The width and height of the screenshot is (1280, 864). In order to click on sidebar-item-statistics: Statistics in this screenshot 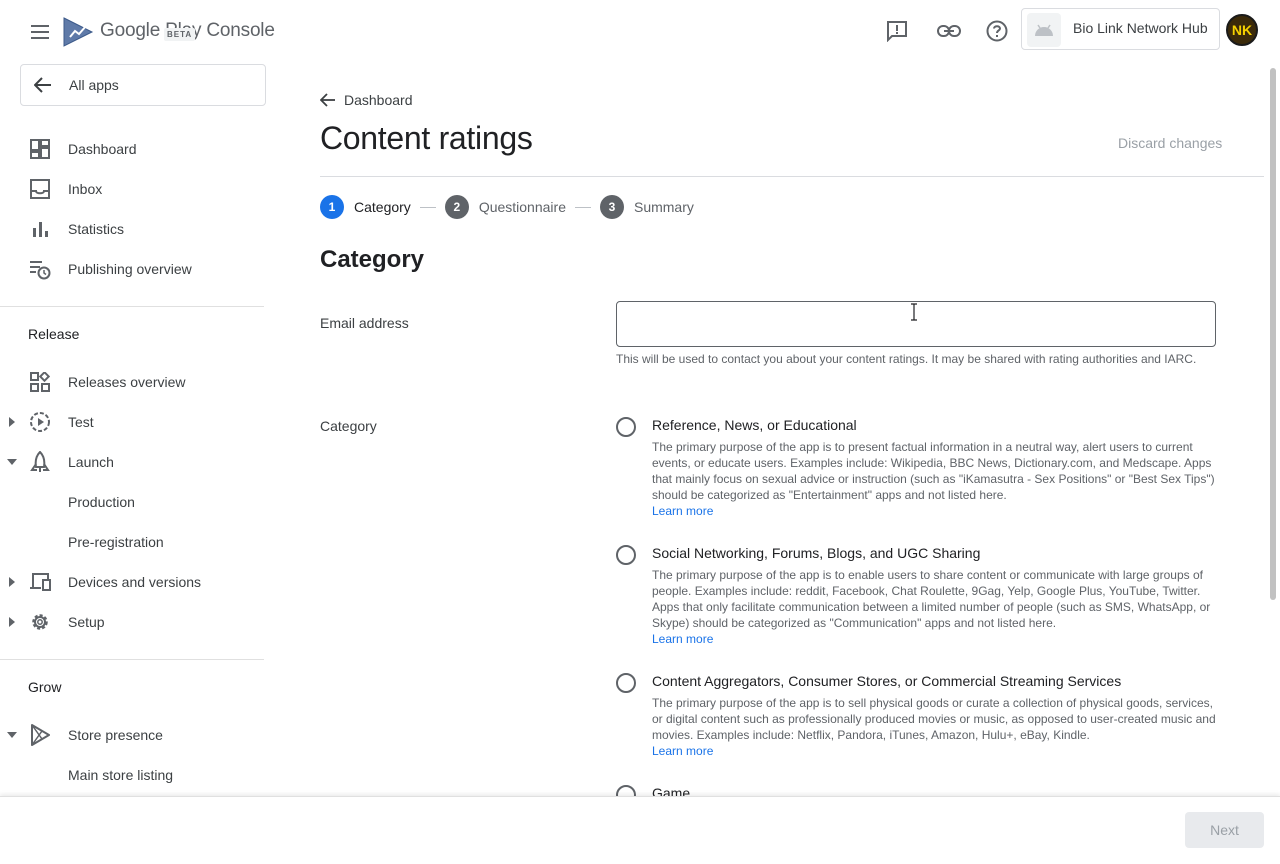, I will do `click(132, 229)`.